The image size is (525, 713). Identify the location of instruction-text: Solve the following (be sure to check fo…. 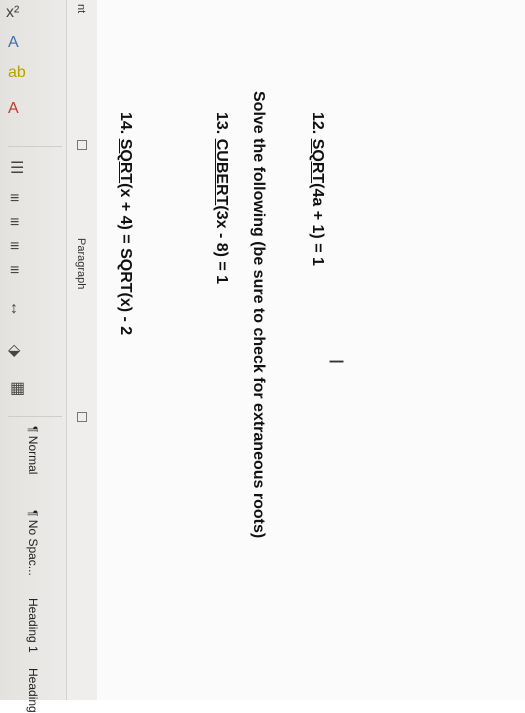
(258, 315).